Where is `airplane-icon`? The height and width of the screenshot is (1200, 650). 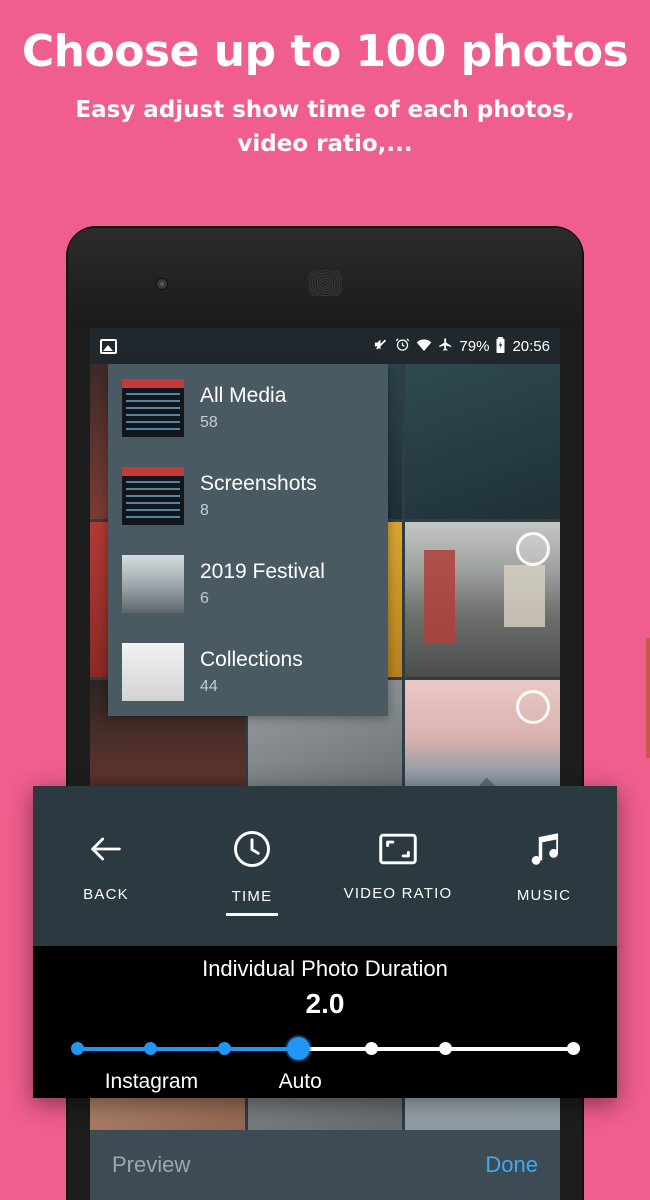
airplane-icon is located at coordinates (445, 346).